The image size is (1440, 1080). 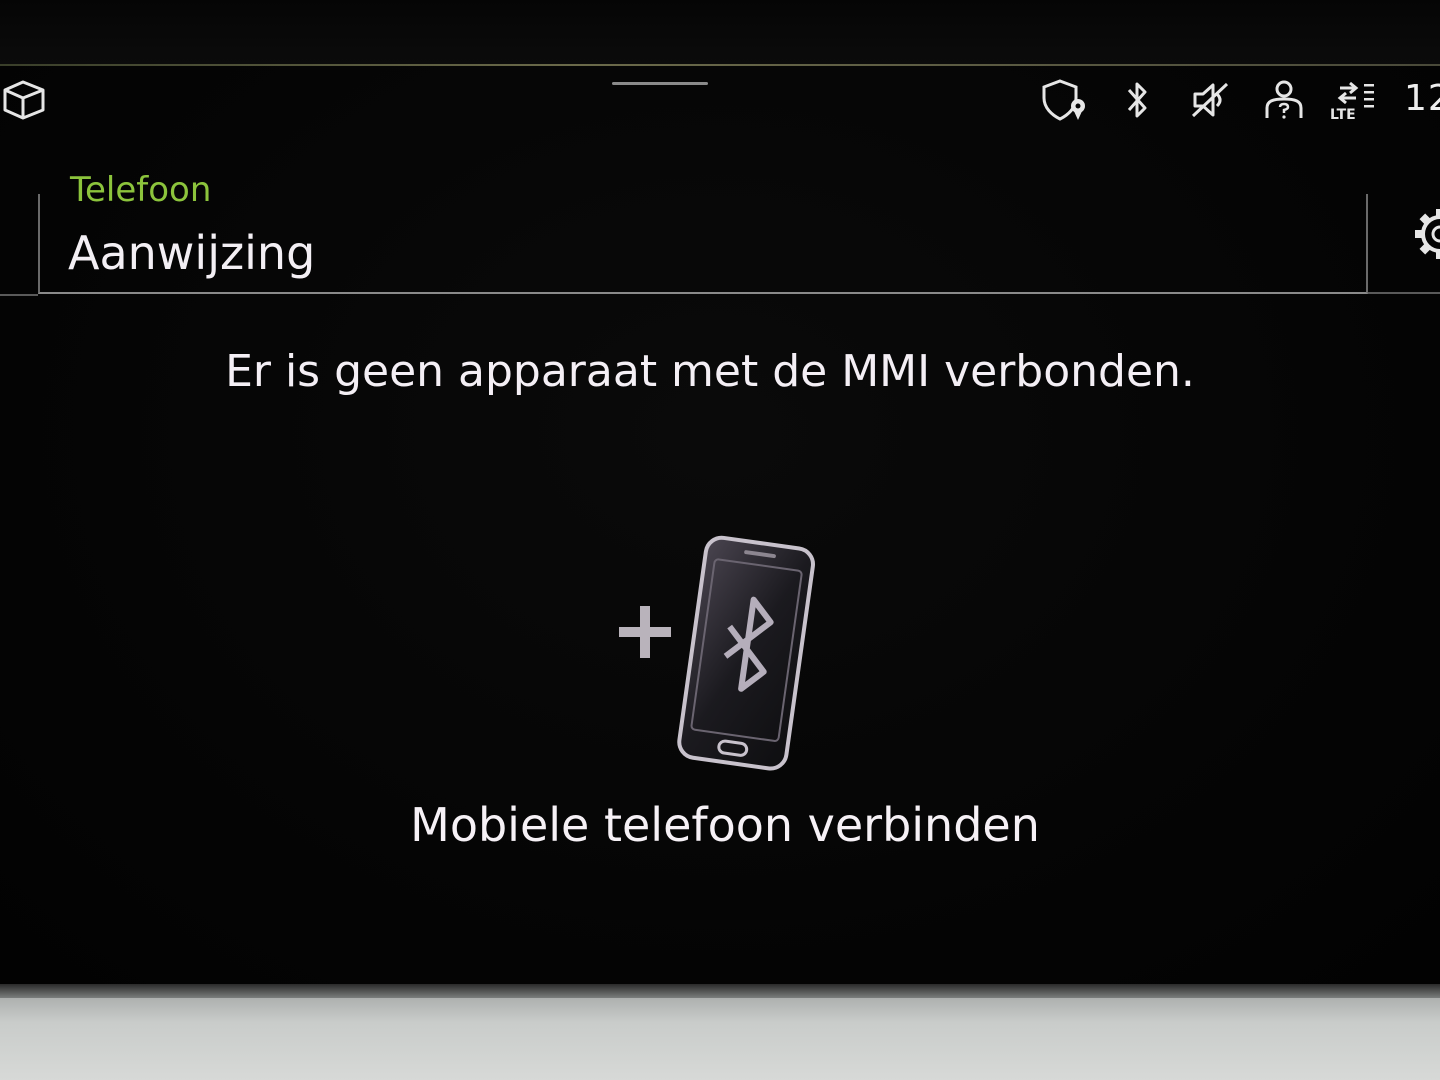 I want to click on screen-edge, so click(x=720, y=65).